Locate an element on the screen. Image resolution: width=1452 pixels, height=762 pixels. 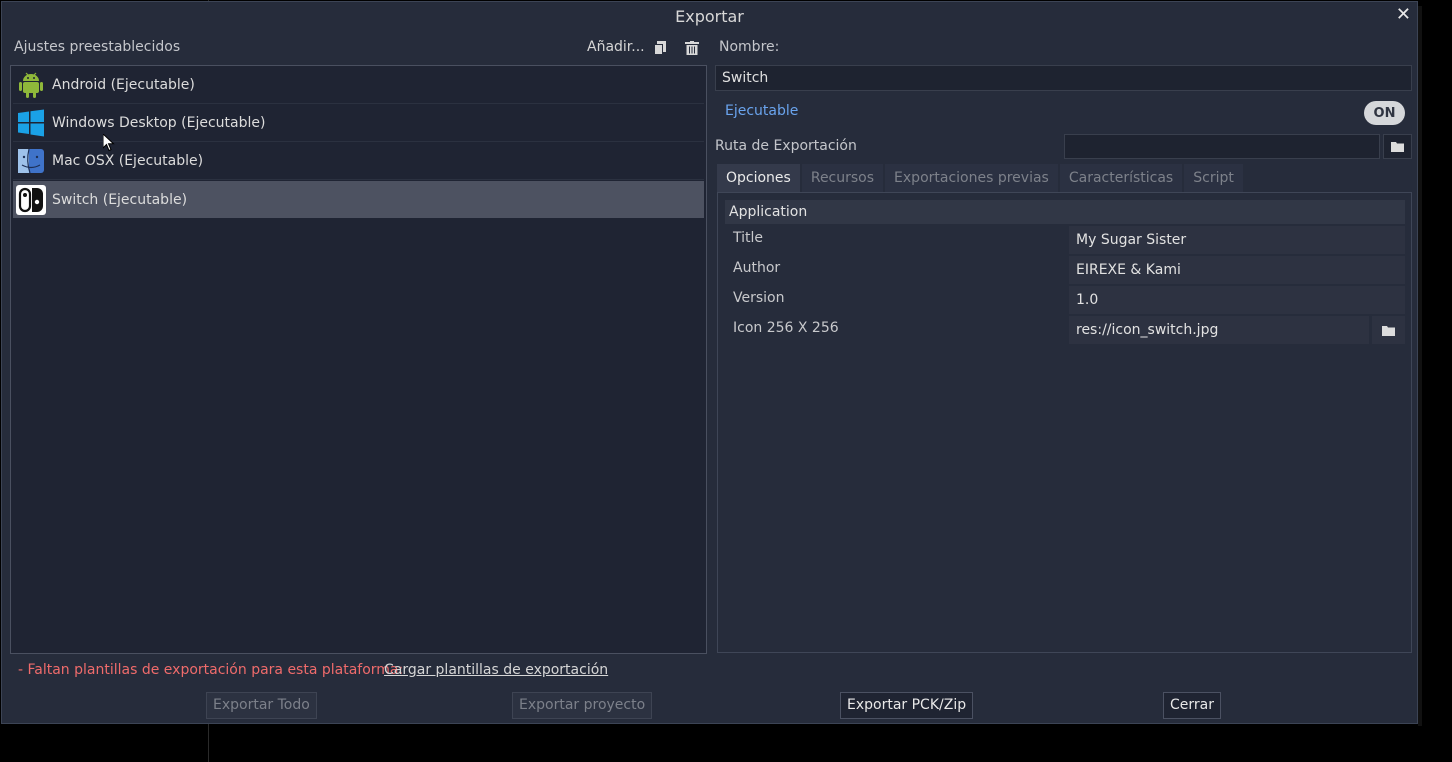
preset-item-mac: Mac OSX (Ejecutable) is located at coordinates (358, 161).